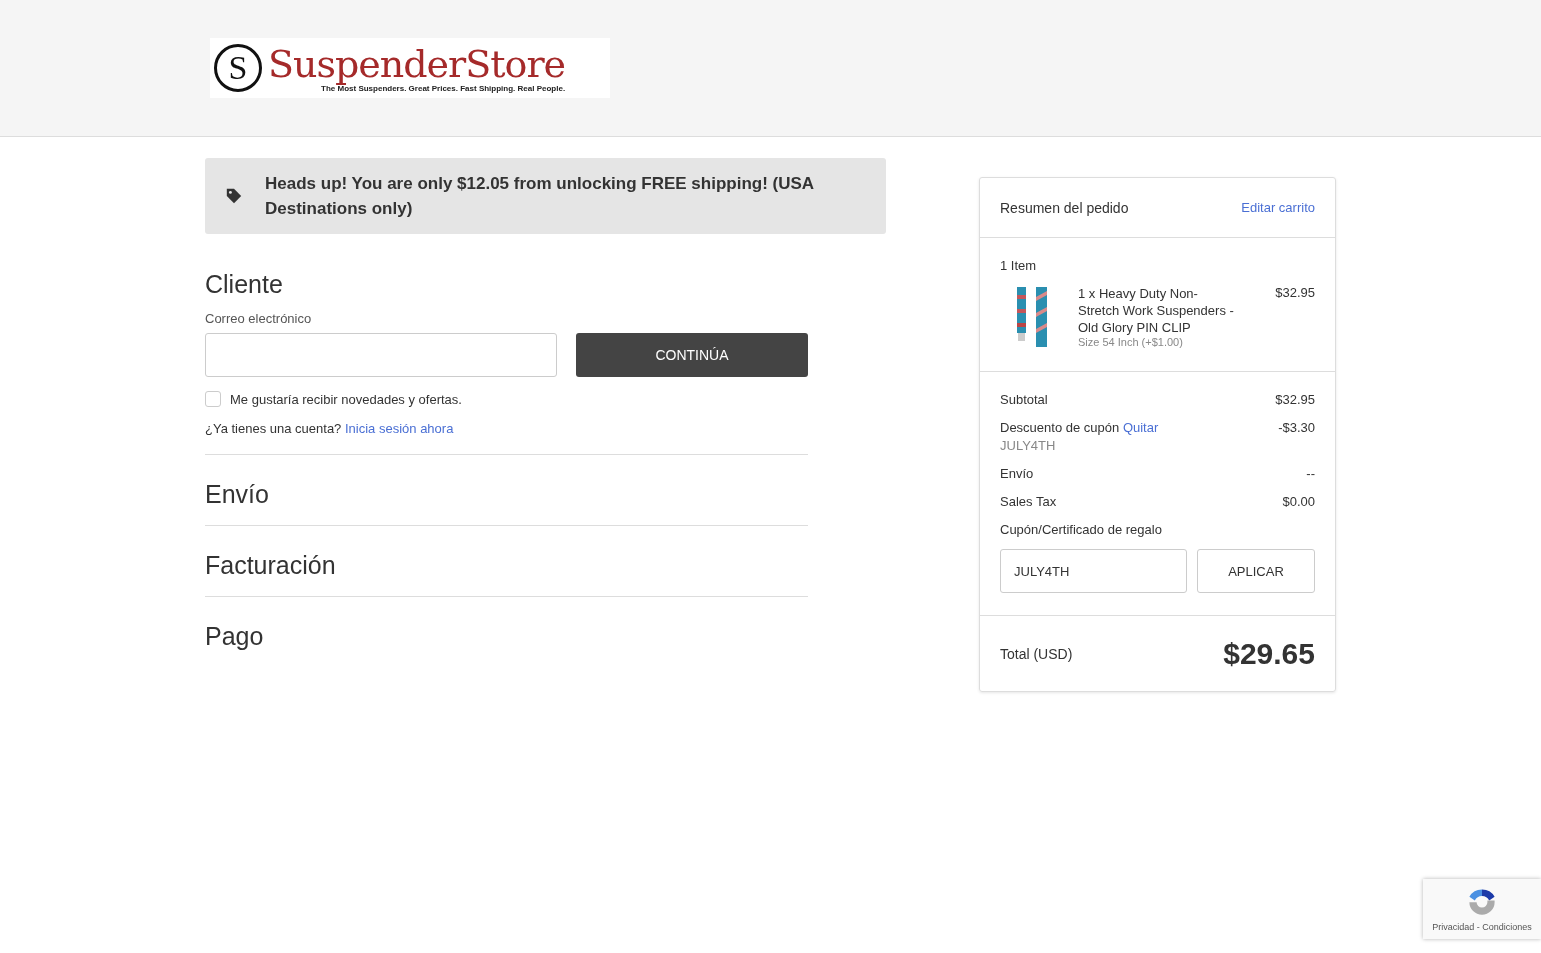 This screenshot has height=953, width=1541. What do you see at coordinates (692, 355) in the screenshot?
I see `continue-button: CONTINÚA` at bounding box center [692, 355].